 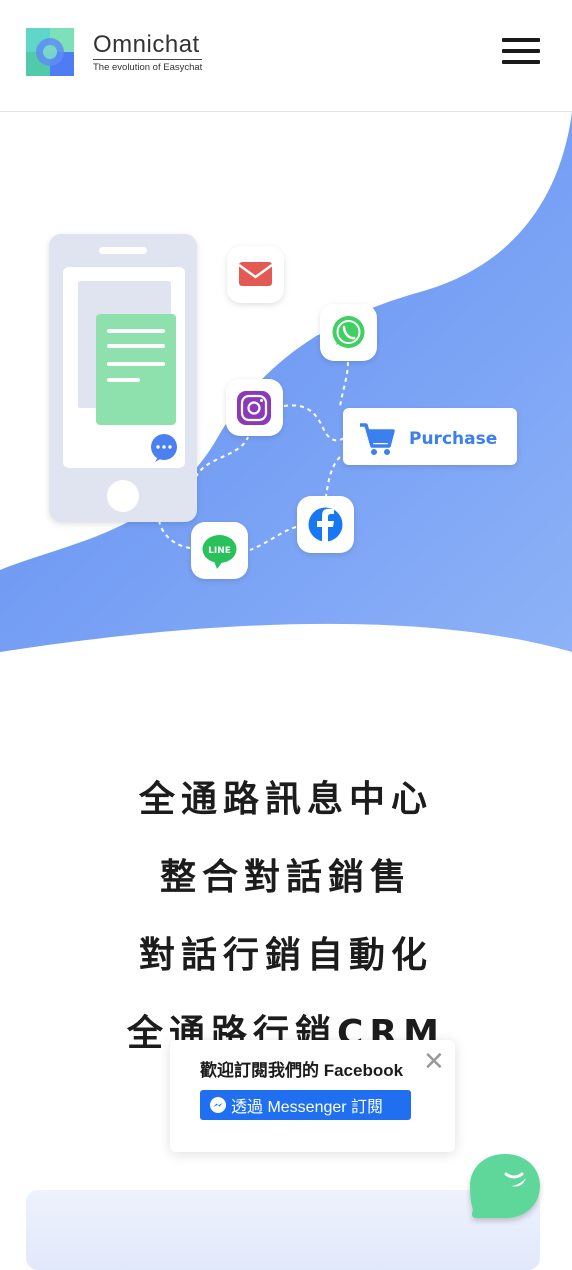 I want to click on purchase-card: Purchase, so click(x=430, y=436).